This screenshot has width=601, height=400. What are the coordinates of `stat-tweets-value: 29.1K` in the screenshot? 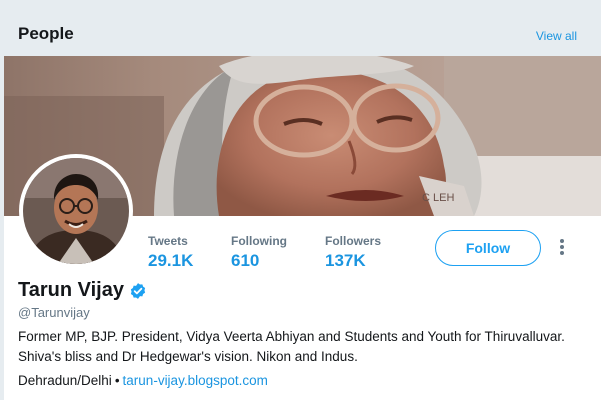 It's located at (171, 260).